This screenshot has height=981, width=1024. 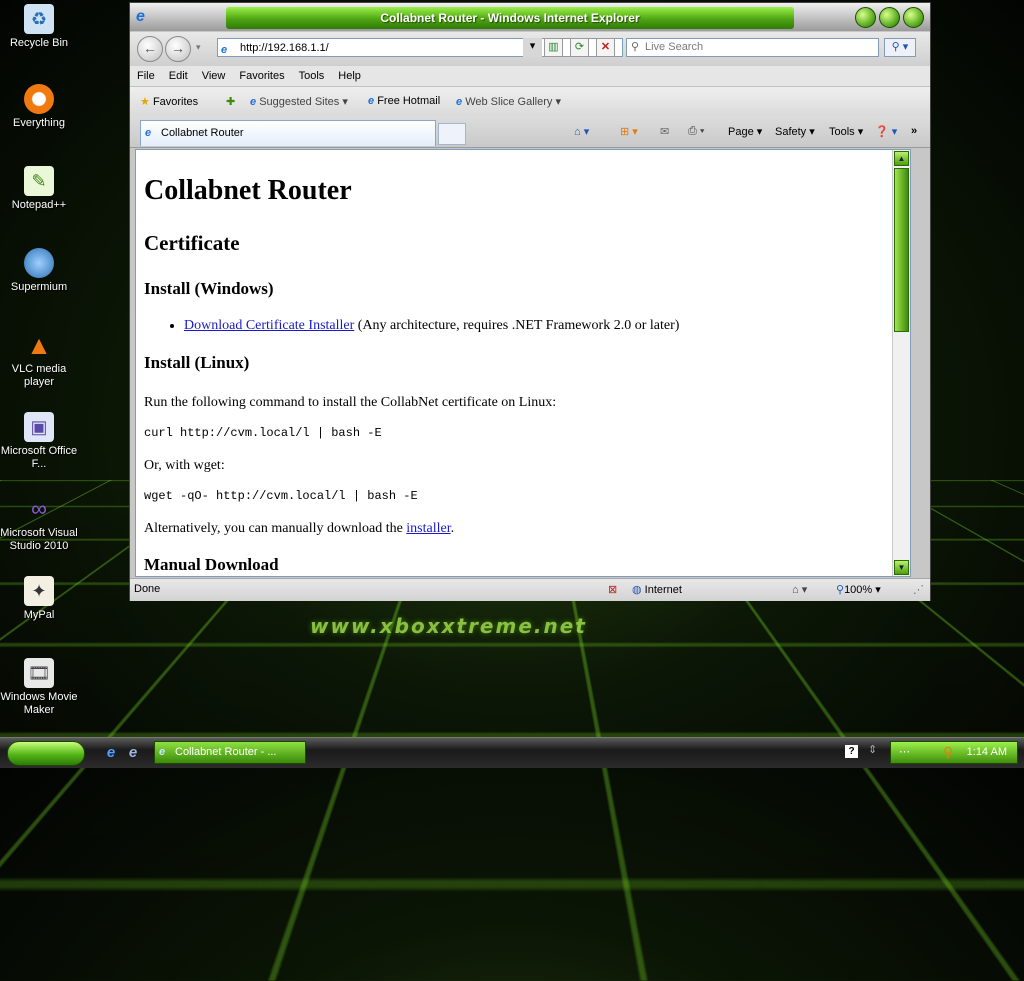 What do you see at coordinates (846, 131) in the screenshot?
I see `tools-menu: Tools ▾` at bounding box center [846, 131].